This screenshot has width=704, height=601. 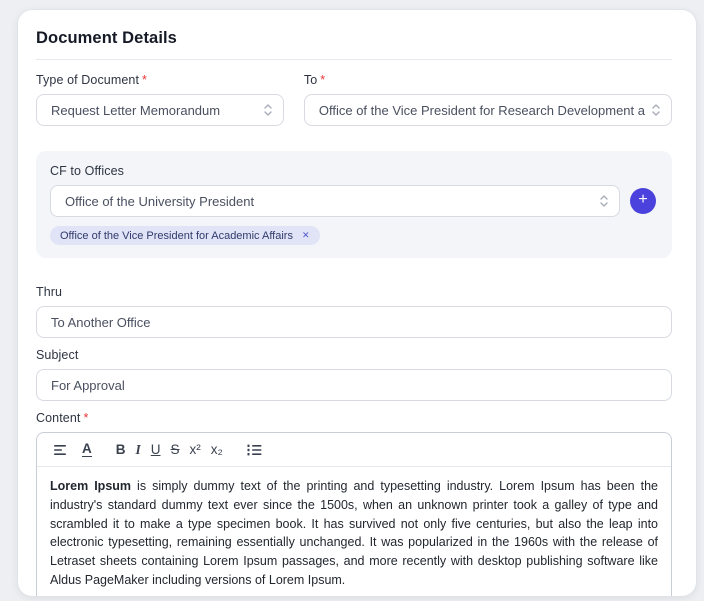 What do you see at coordinates (160, 80) in the screenshot?
I see `type-of-document-label: Type of Document *` at bounding box center [160, 80].